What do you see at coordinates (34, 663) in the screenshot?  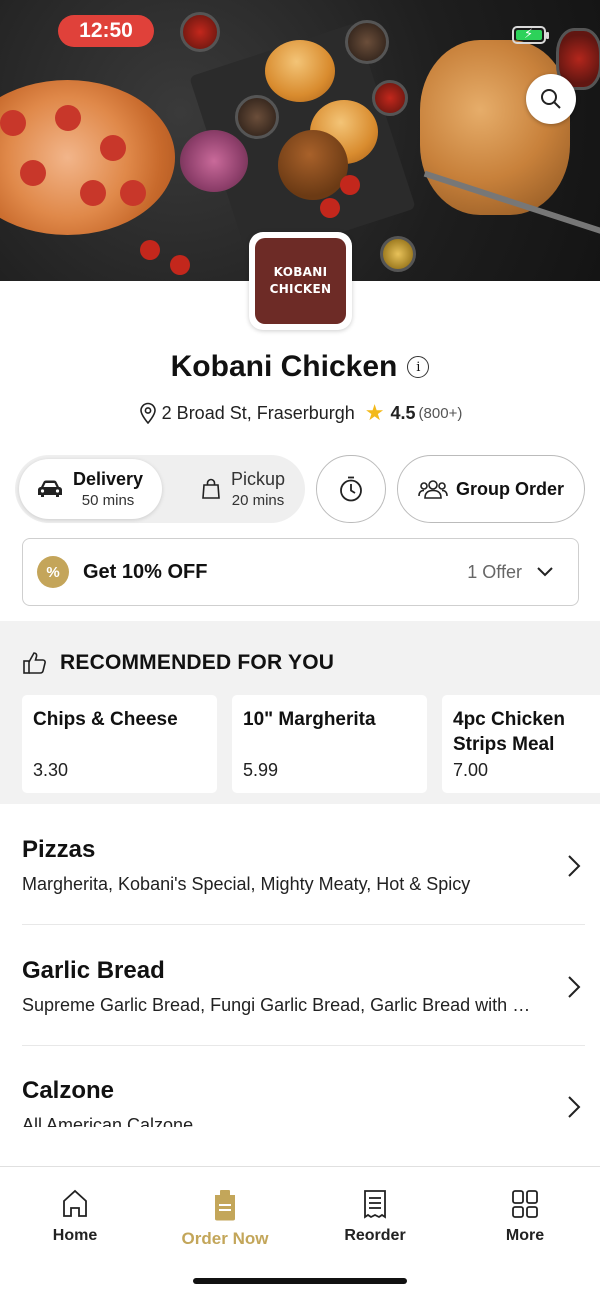 I see `thumbs-up-icon` at bounding box center [34, 663].